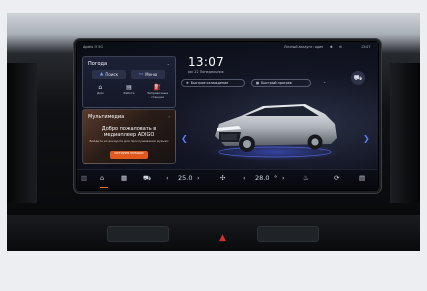  What do you see at coordinates (198, 178) in the screenshot?
I see `temp-left-increase: ›` at bounding box center [198, 178].